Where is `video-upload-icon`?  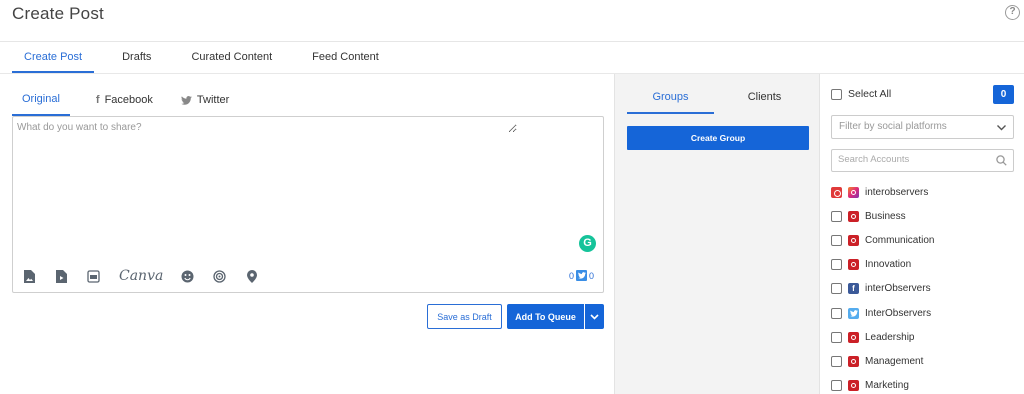
video-upload-icon is located at coordinates (61, 276).